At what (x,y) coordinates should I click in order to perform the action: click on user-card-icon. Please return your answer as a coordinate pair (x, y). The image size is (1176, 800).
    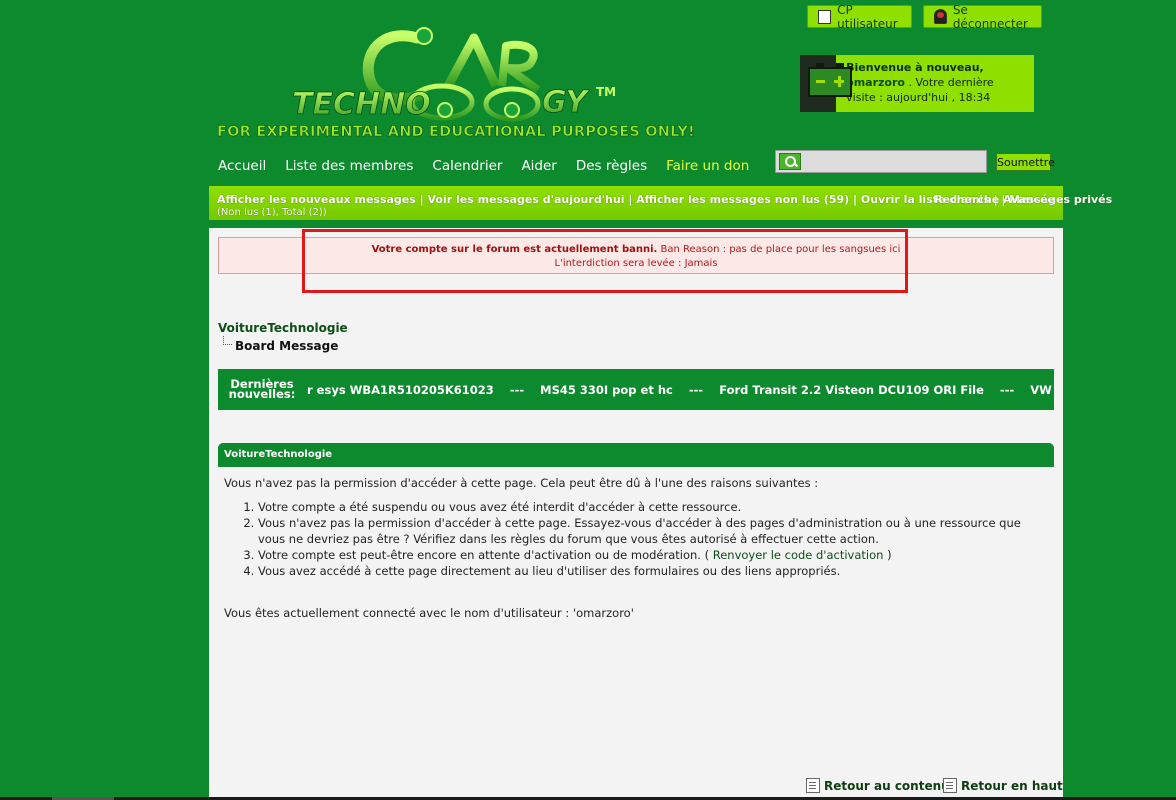
    Looking at the image, I should click on (825, 16).